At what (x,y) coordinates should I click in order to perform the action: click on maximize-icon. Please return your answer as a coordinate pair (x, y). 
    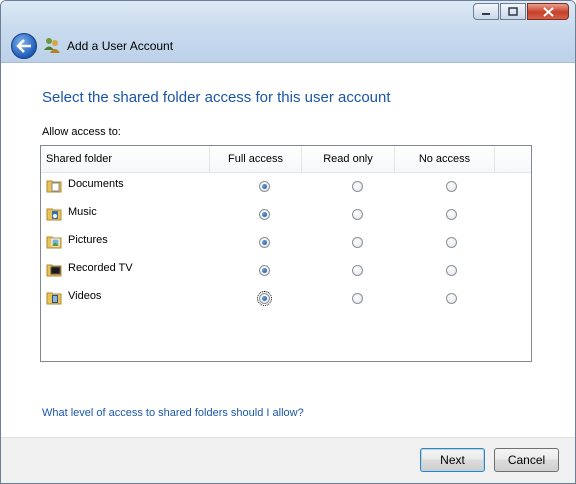
    Looking at the image, I should click on (513, 11).